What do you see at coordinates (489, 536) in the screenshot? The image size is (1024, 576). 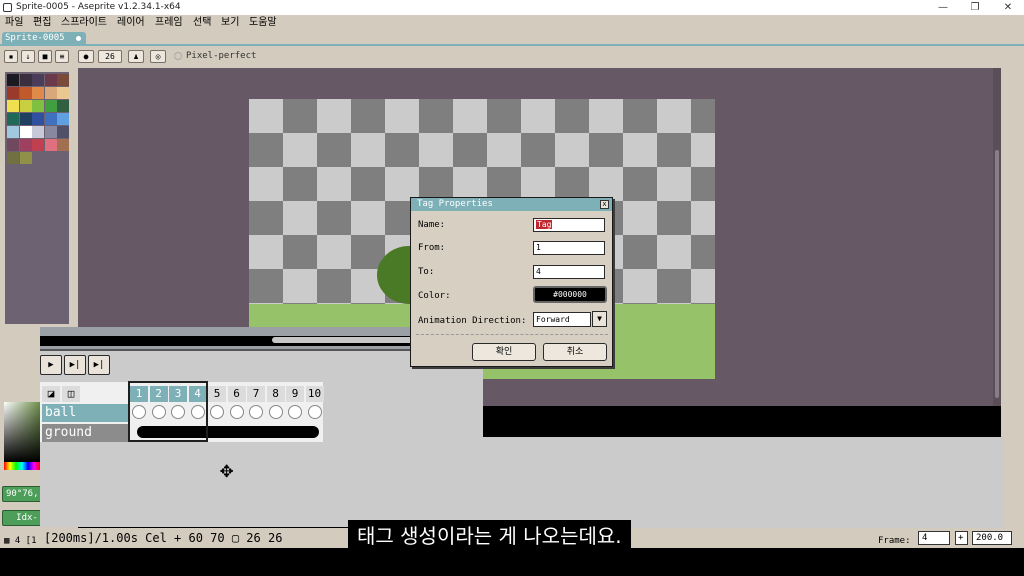 I see `video-subtitle: 태그 생성이라는 게 나오는데요.` at bounding box center [489, 536].